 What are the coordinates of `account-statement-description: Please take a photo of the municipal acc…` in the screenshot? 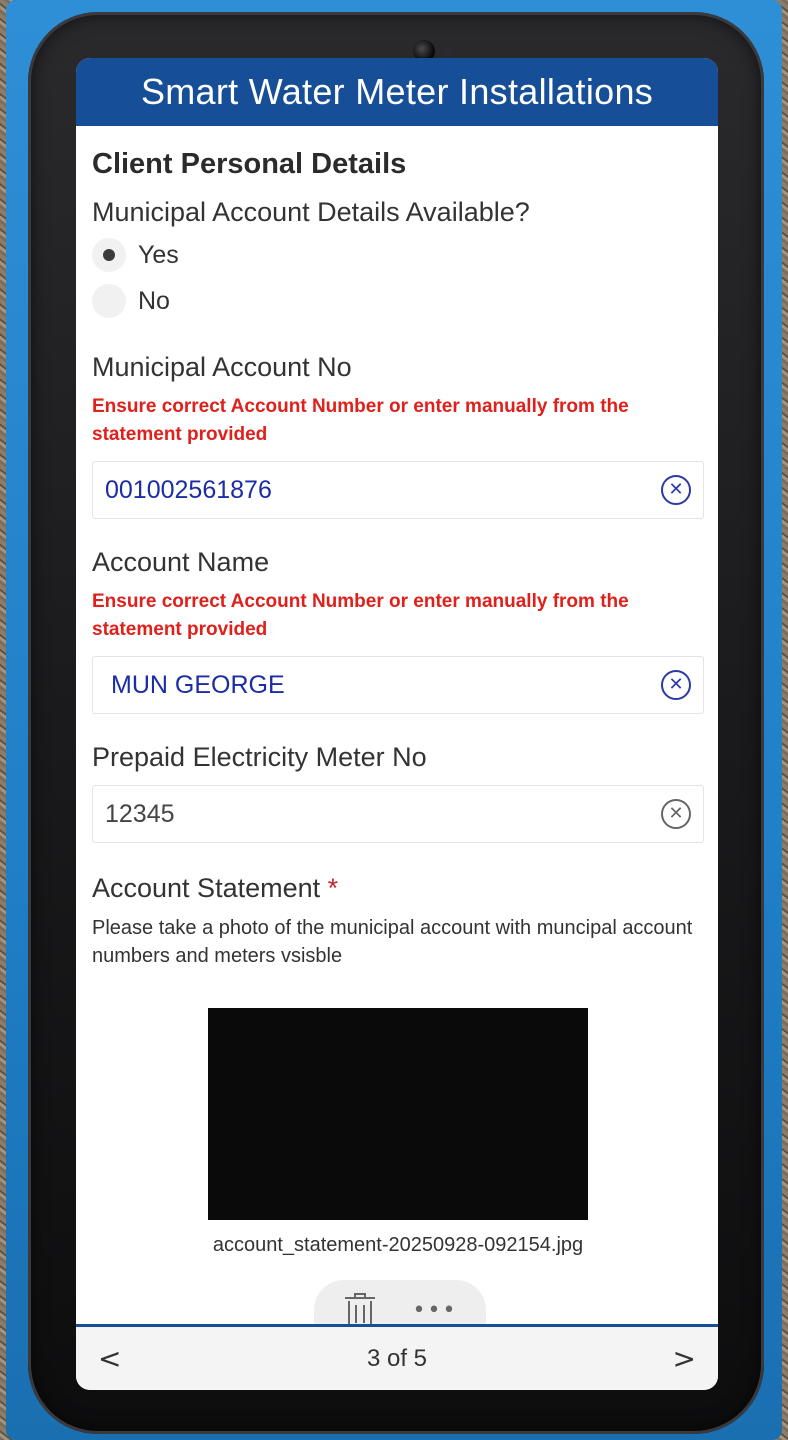 It's located at (392, 942).